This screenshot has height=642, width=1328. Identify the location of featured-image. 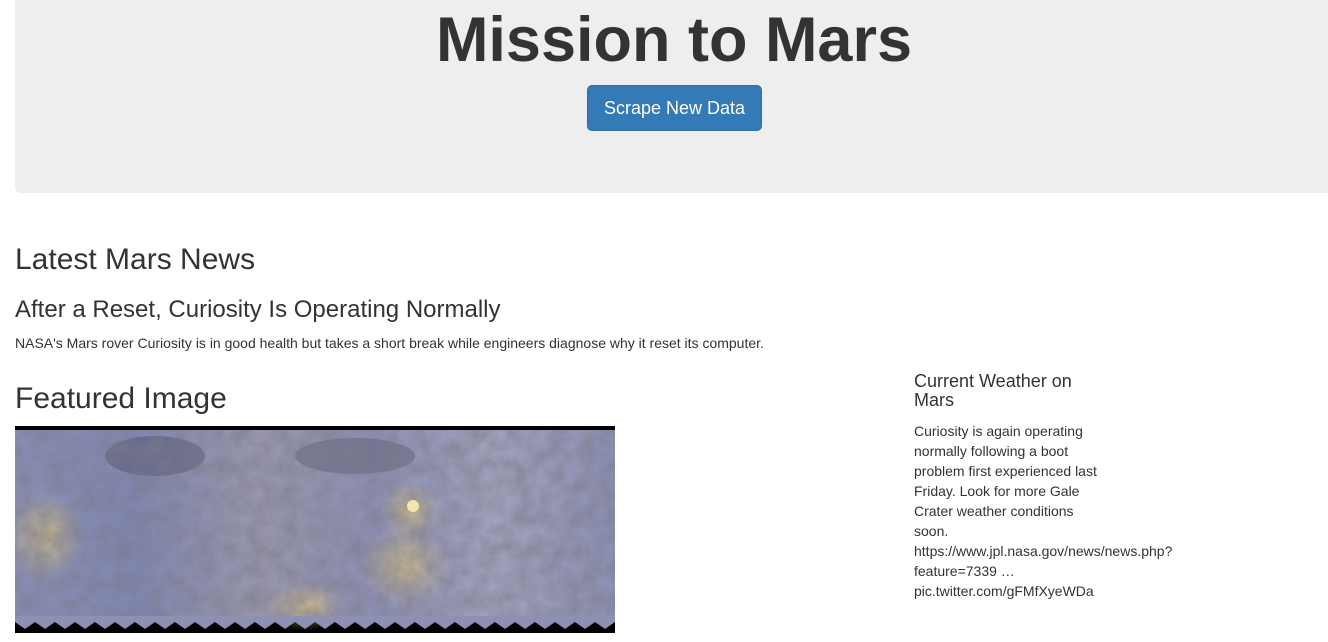
(315, 529).